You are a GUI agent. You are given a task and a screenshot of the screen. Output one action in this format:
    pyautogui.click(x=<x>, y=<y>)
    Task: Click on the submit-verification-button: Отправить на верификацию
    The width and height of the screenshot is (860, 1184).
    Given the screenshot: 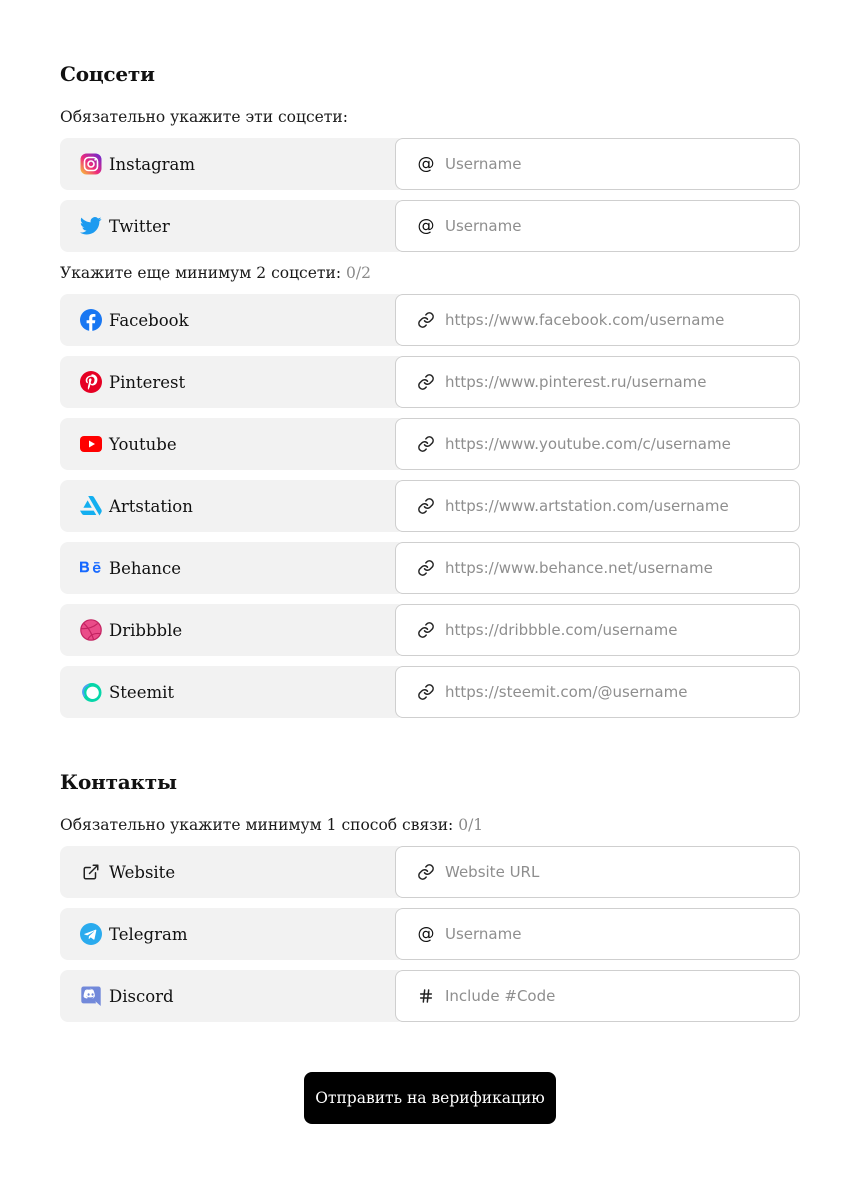 What is the action you would take?
    pyautogui.click(x=430, y=1098)
    